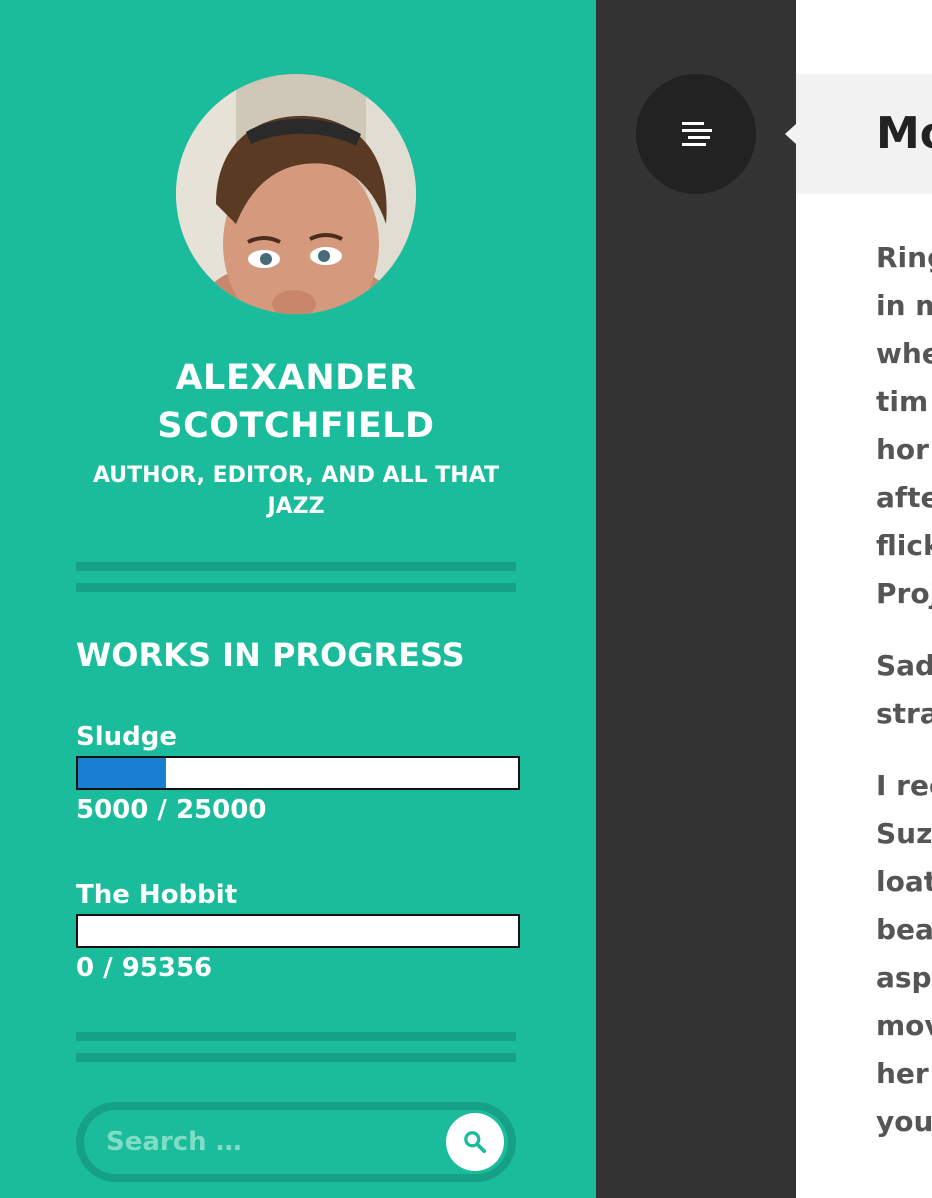  Describe the element at coordinates (127, 737) in the screenshot. I see `wip-item-title: Sludge` at that location.